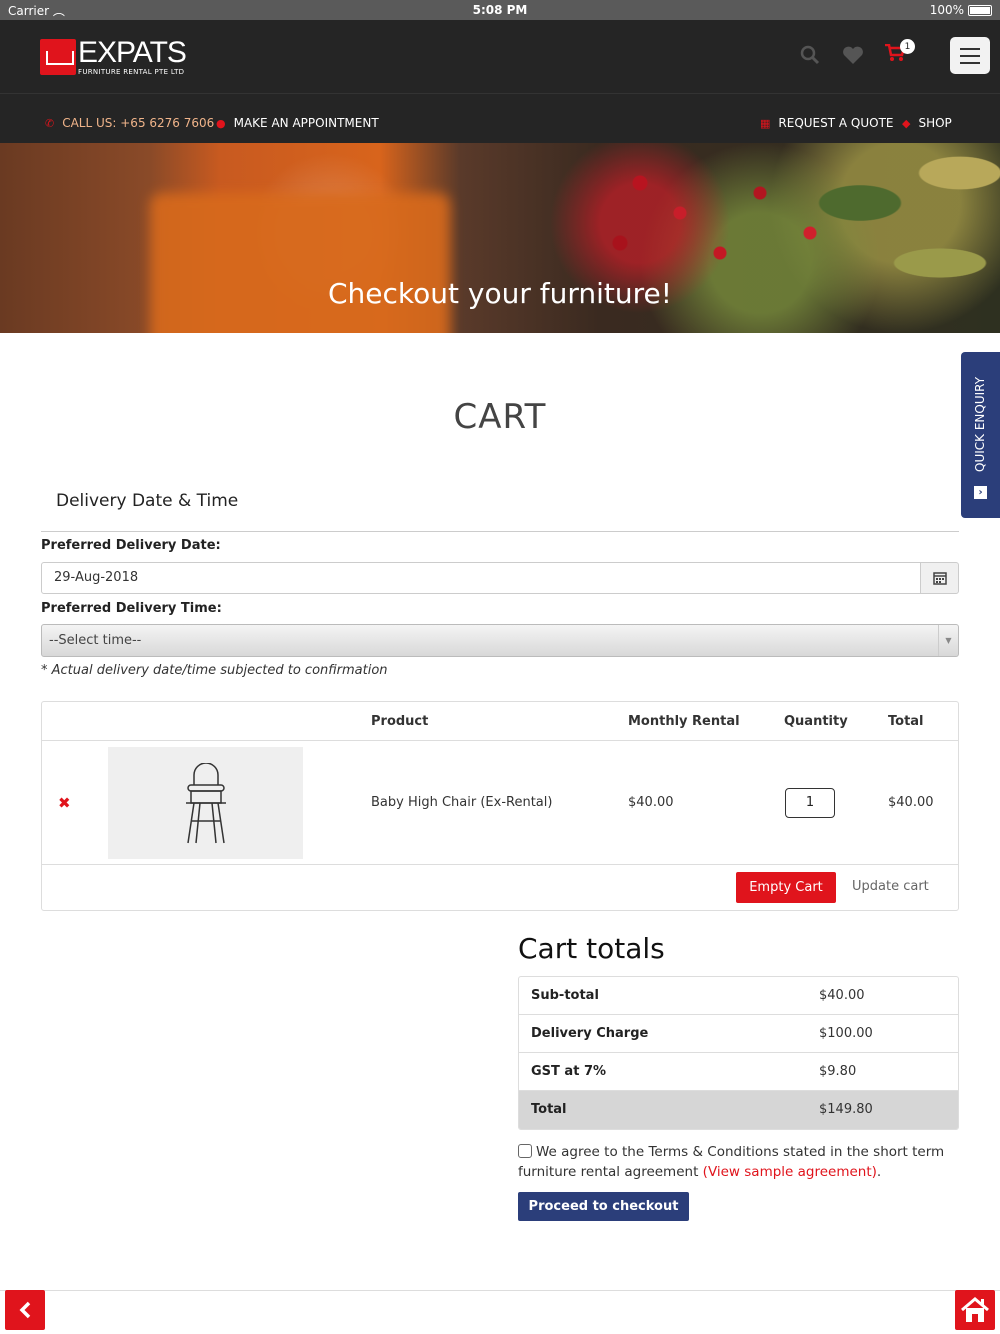  What do you see at coordinates (525, 1151) in the screenshot?
I see `terms-checkbox` at bounding box center [525, 1151].